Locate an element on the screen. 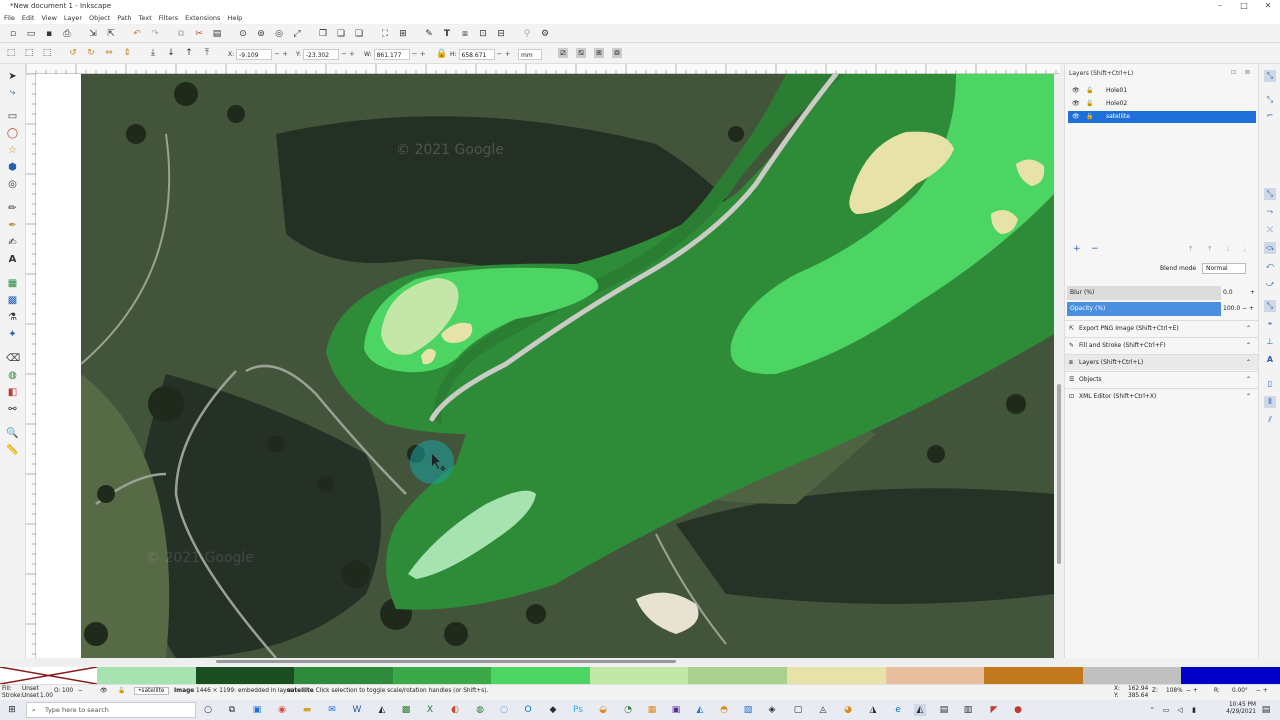  snap-grid-icon: ⦀ is located at coordinates (1270, 402).